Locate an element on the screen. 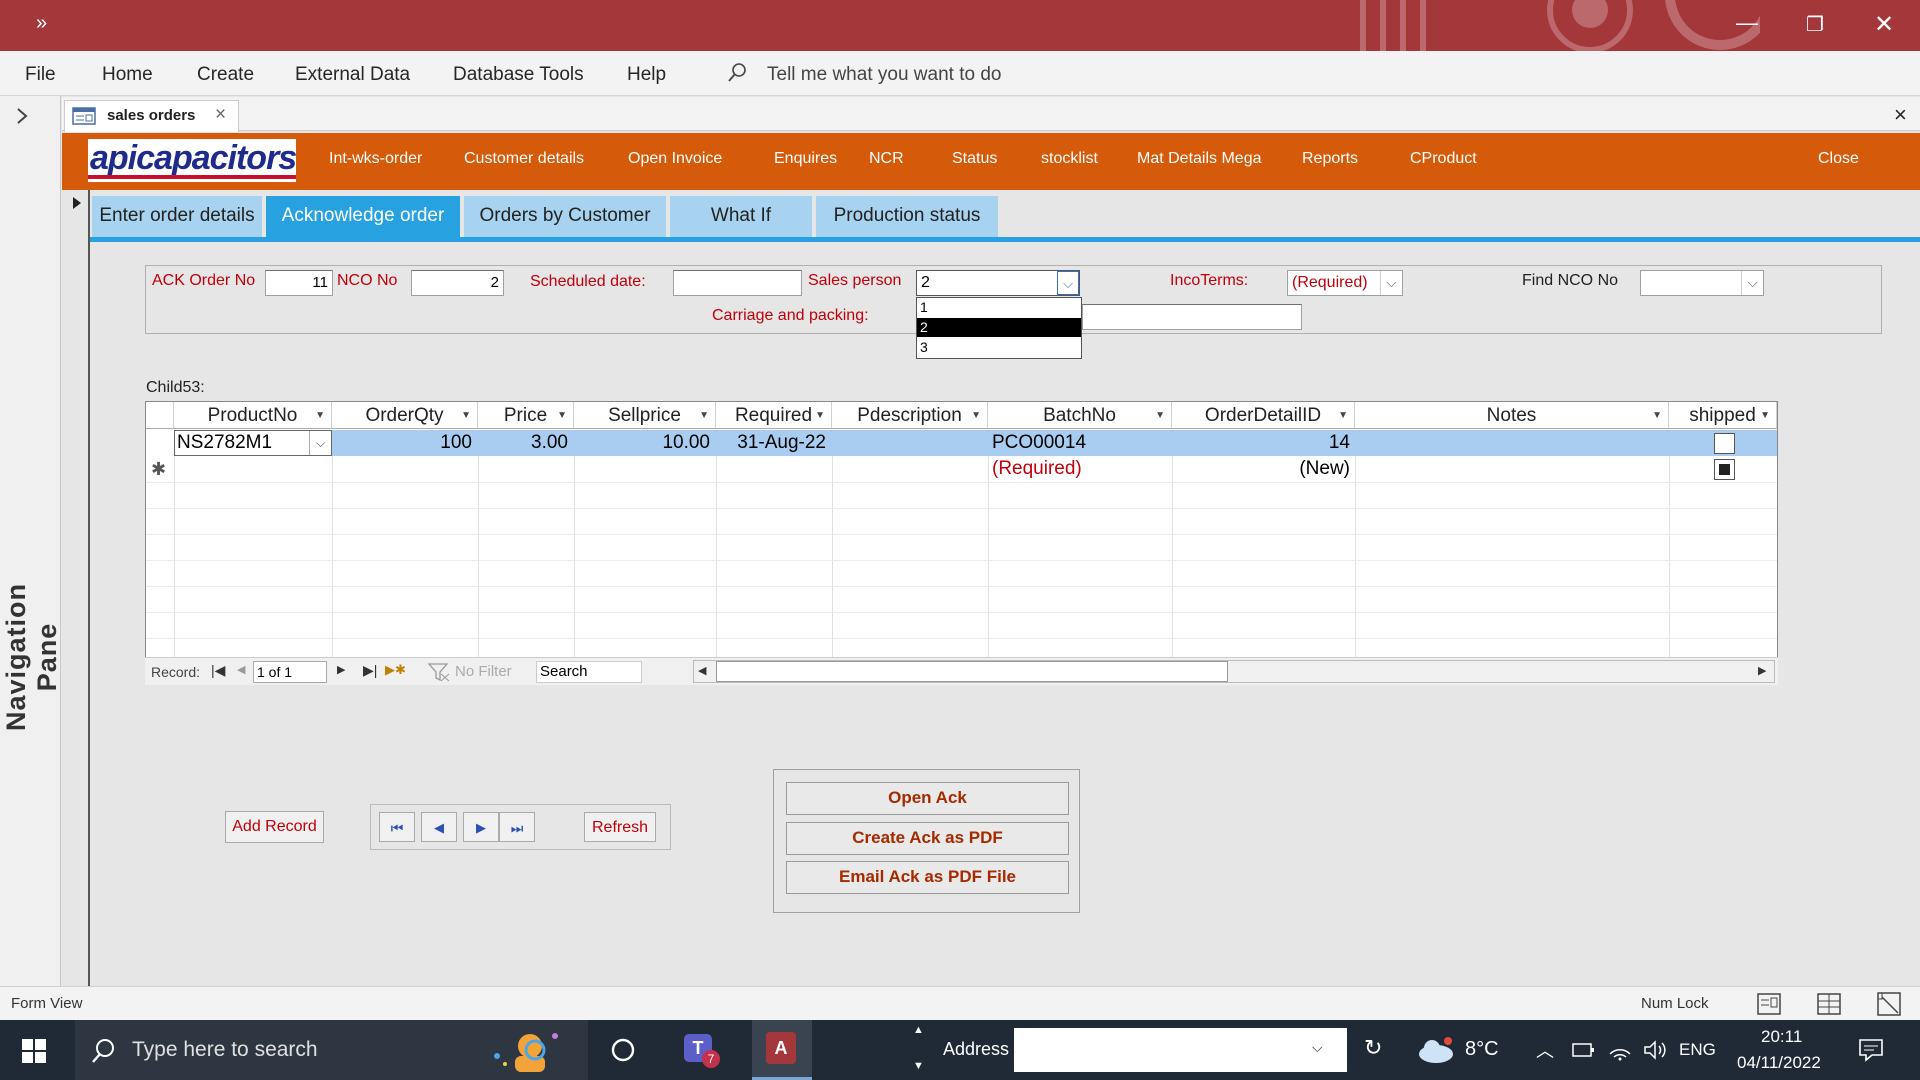 The width and height of the screenshot is (1920, 1080). toolbar-down-icon: ▼ is located at coordinates (918, 1066).